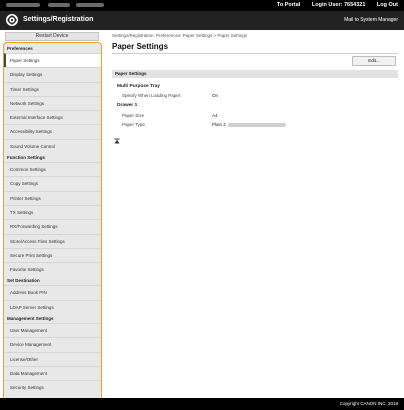  I want to click on sidebar-item-favorite-settings: Favorite Settings, so click(52, 269).